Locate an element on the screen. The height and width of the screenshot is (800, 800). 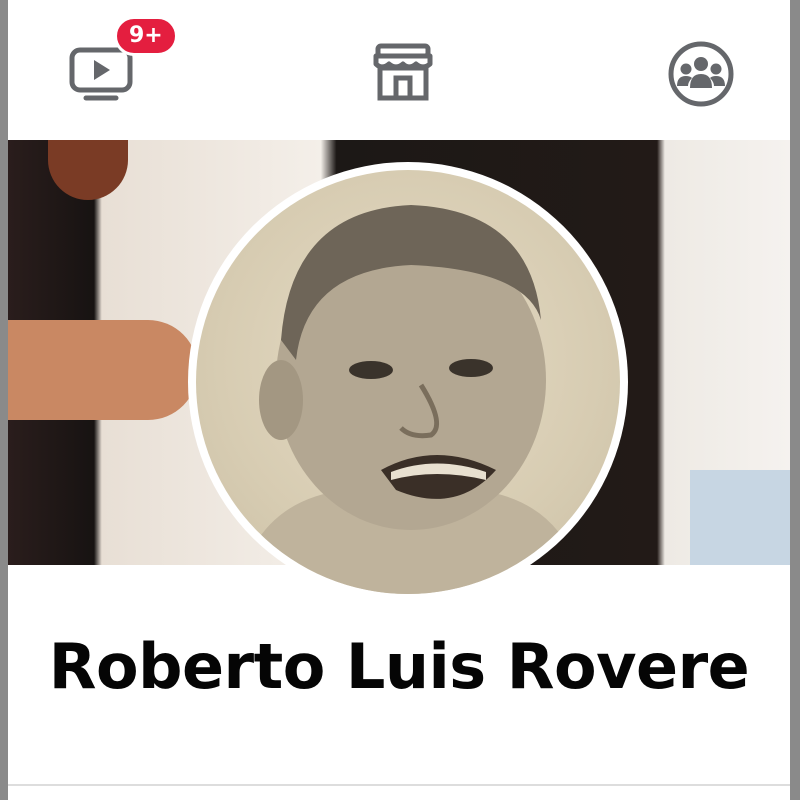
nav-groups-button is located at coordinates (700, 70).